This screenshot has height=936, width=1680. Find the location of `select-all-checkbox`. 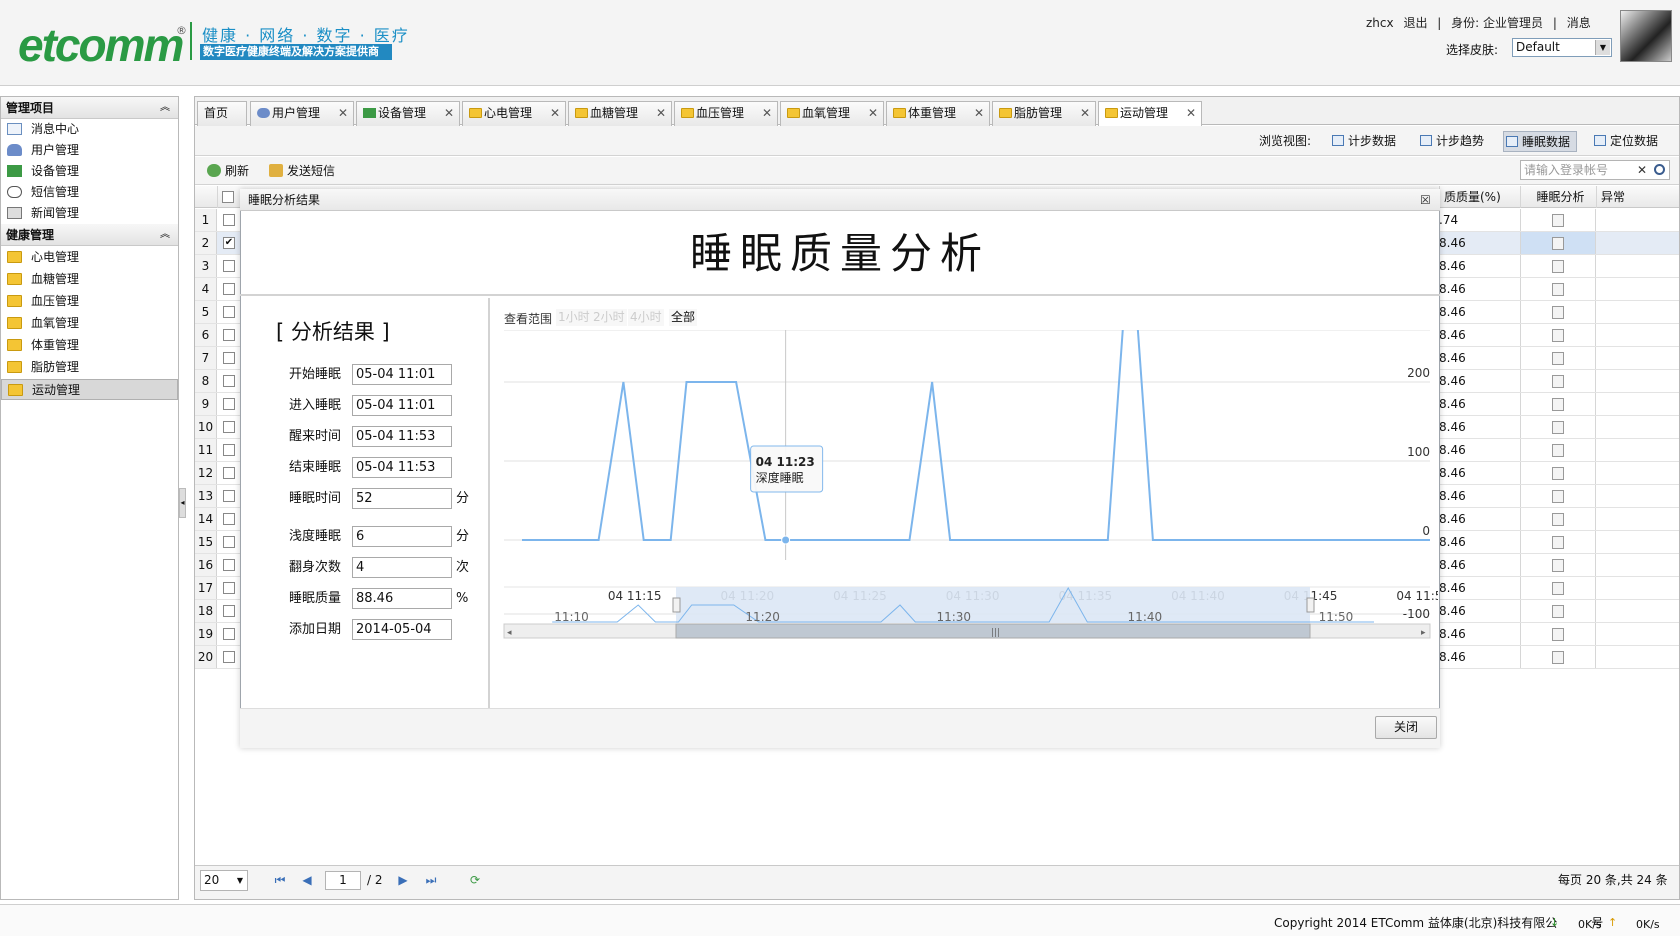

select-all-checkbox is located at coordinates (228, 197).